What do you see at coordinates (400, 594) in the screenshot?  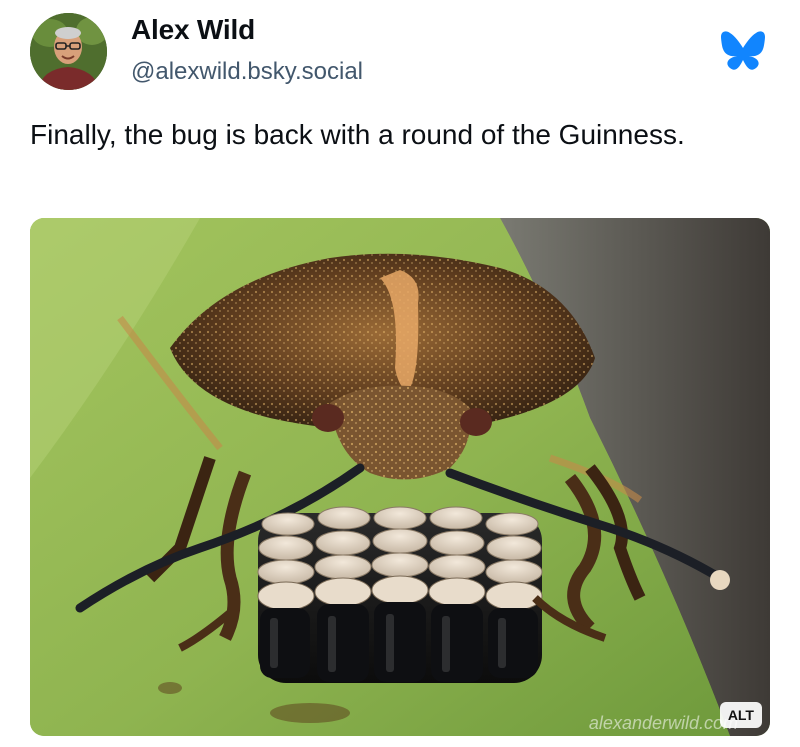 I see `egg-cluster` at bounding box center [400, 594].